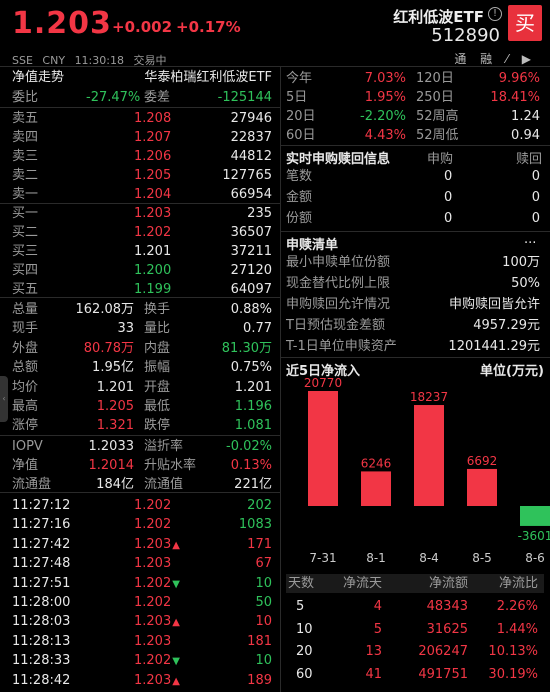 This screenshot has height=692, width=550. Describe the element at coordinates (157, 368) in the screenshot. I see `stat-label: 振幅` at that location.